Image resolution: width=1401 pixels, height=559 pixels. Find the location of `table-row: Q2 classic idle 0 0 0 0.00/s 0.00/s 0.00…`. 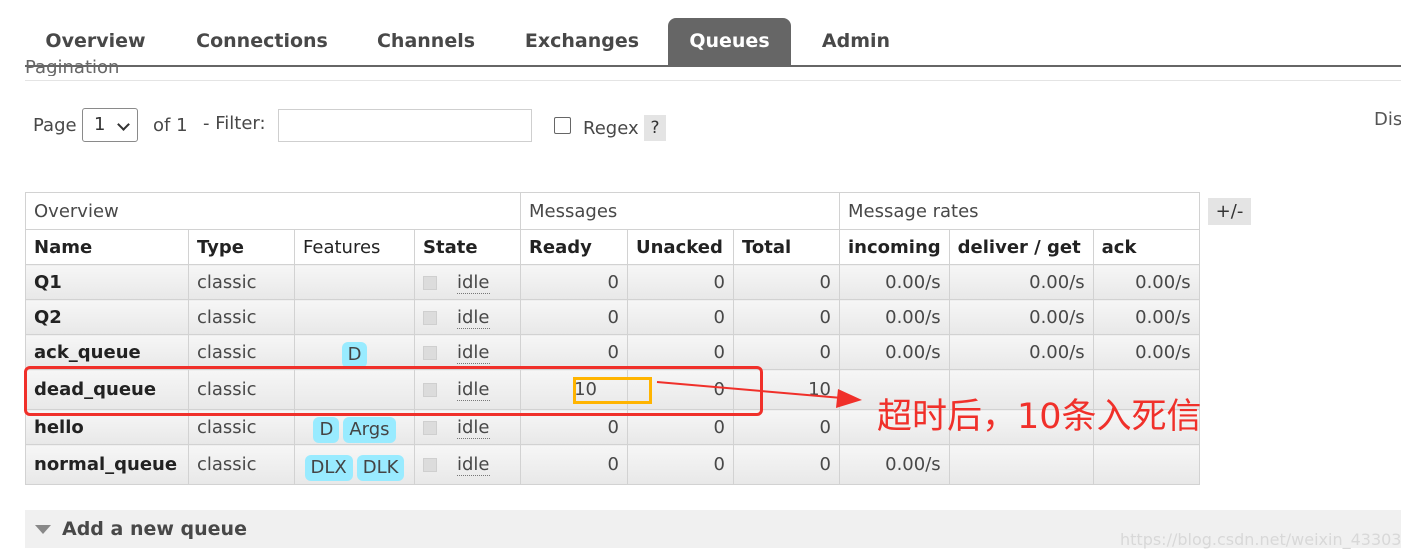

table-row: Q2 classic idle 0 0 0 0.00/s 0.00/s 0.00… is located at coordinates (612, 317).